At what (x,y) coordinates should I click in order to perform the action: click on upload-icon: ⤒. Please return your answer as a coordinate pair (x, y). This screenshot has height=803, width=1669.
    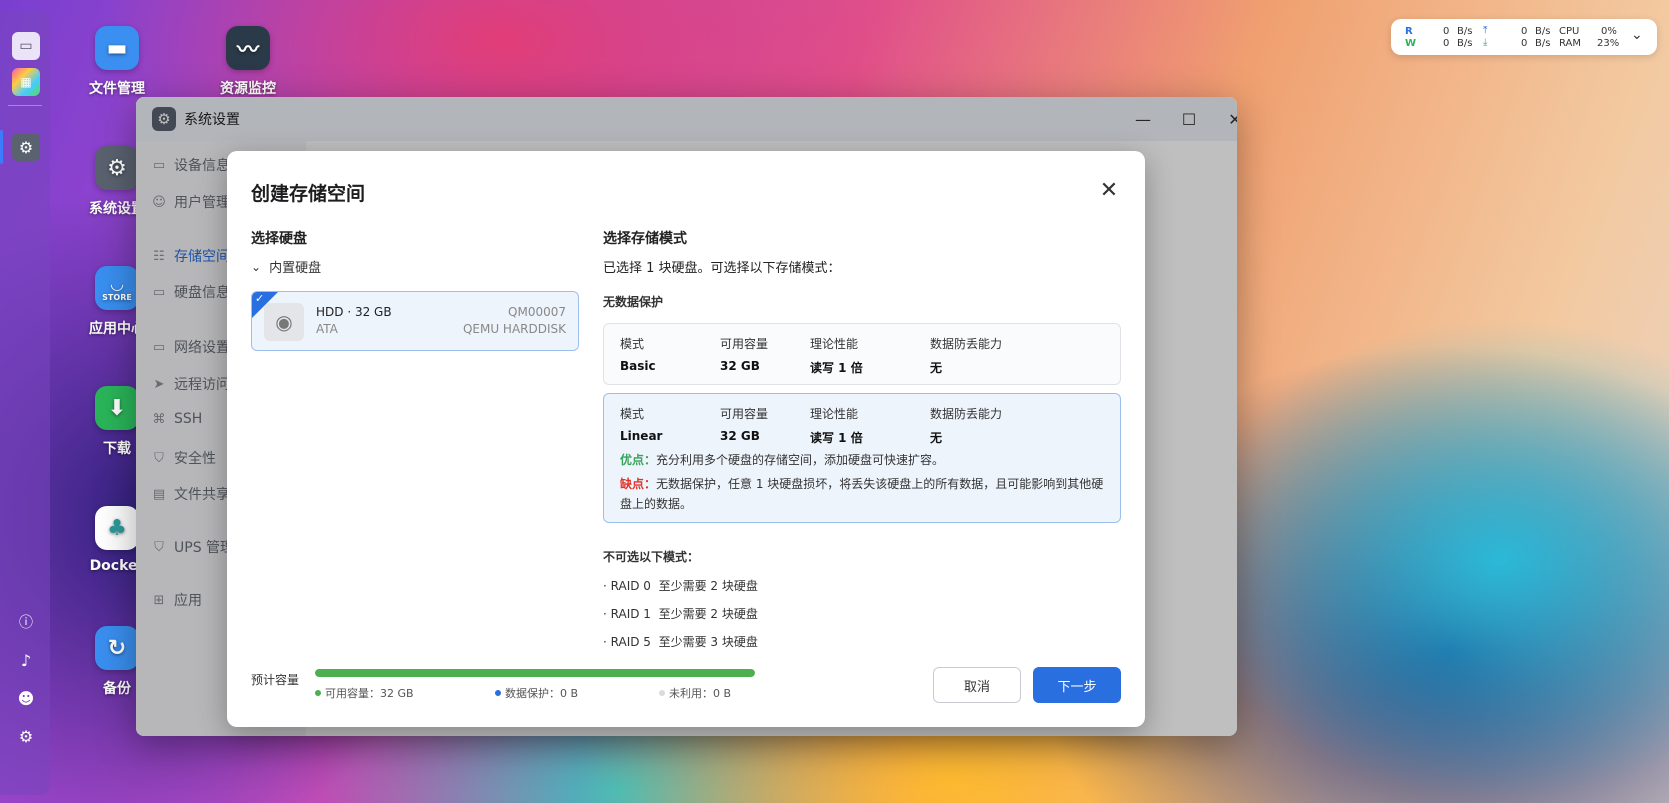
    Looking at the image, I should click on (1485, 30).